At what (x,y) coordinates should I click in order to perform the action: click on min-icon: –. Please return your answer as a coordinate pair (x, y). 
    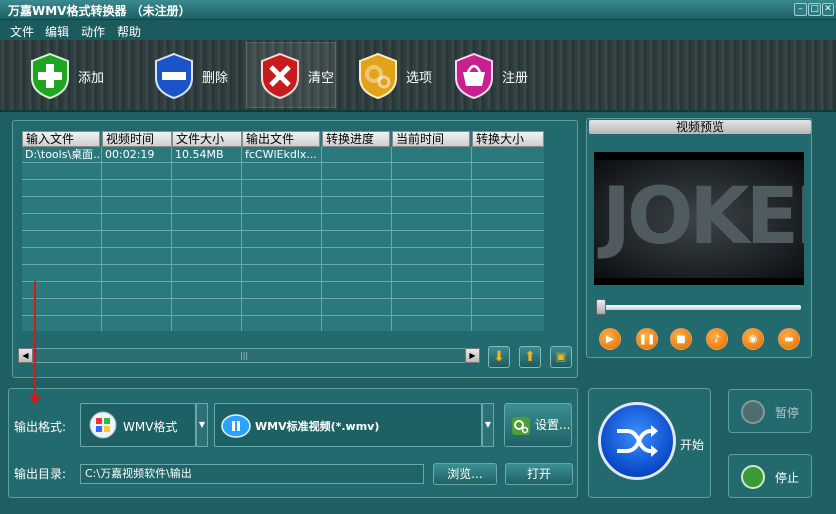
    Looking at the image, I should click on (800, 9).